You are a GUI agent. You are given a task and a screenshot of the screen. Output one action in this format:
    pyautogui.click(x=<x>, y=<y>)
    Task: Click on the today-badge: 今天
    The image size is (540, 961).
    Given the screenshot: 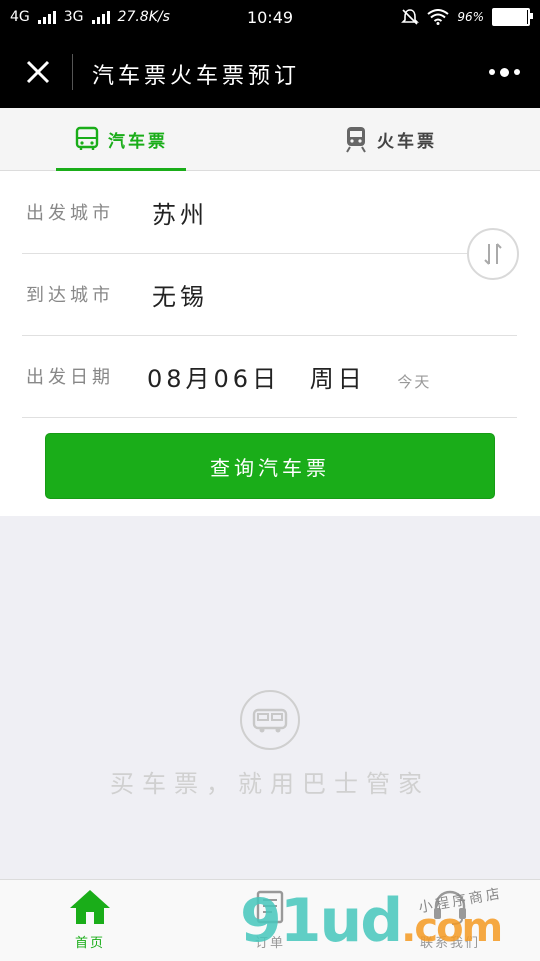 What is the action you would take?
    pyautogui.click(x=414, y=382)
    